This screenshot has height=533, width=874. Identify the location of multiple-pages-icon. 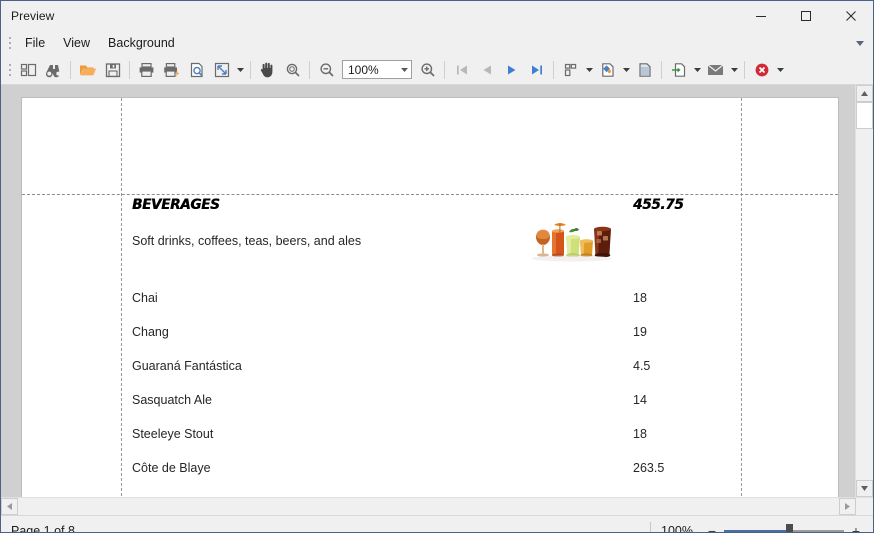
(570, 69).